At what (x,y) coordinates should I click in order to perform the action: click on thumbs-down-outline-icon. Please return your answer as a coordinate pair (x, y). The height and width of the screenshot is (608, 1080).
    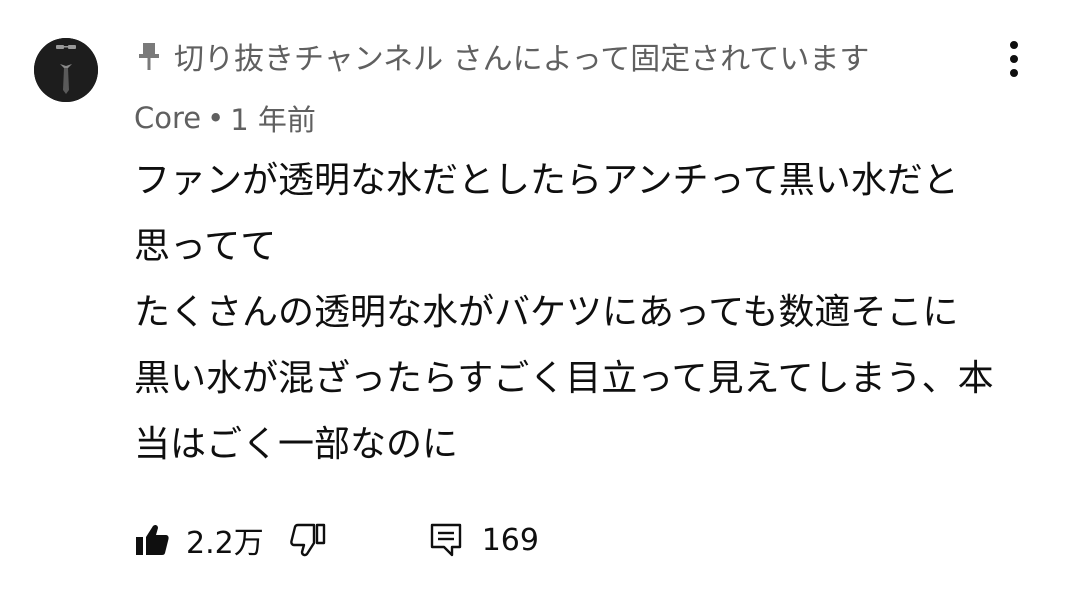
    Looking at the image, I should click on (307, 540).